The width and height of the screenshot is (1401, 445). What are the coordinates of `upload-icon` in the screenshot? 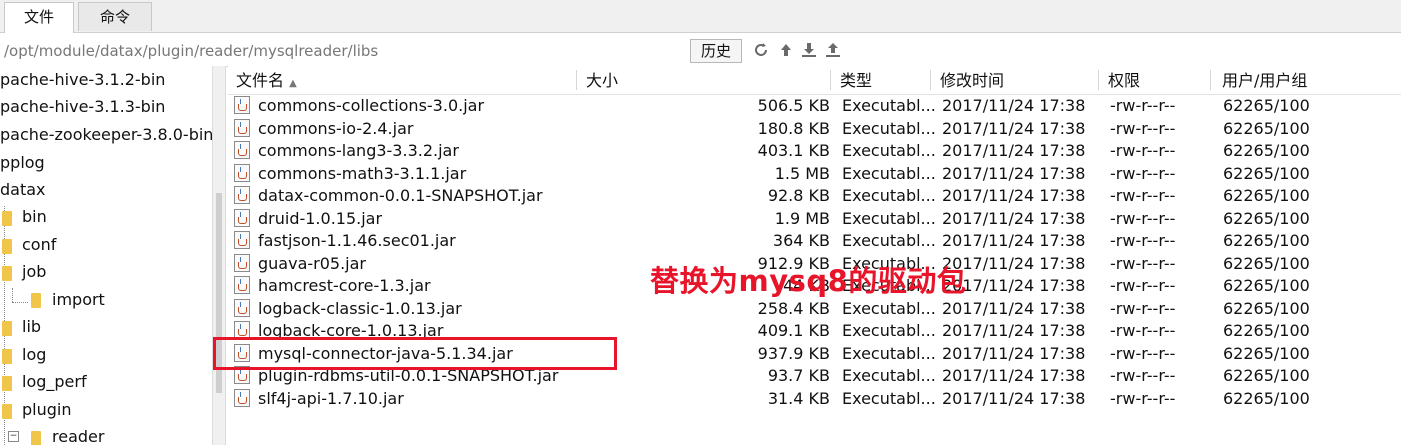 It's located at (833, 50).